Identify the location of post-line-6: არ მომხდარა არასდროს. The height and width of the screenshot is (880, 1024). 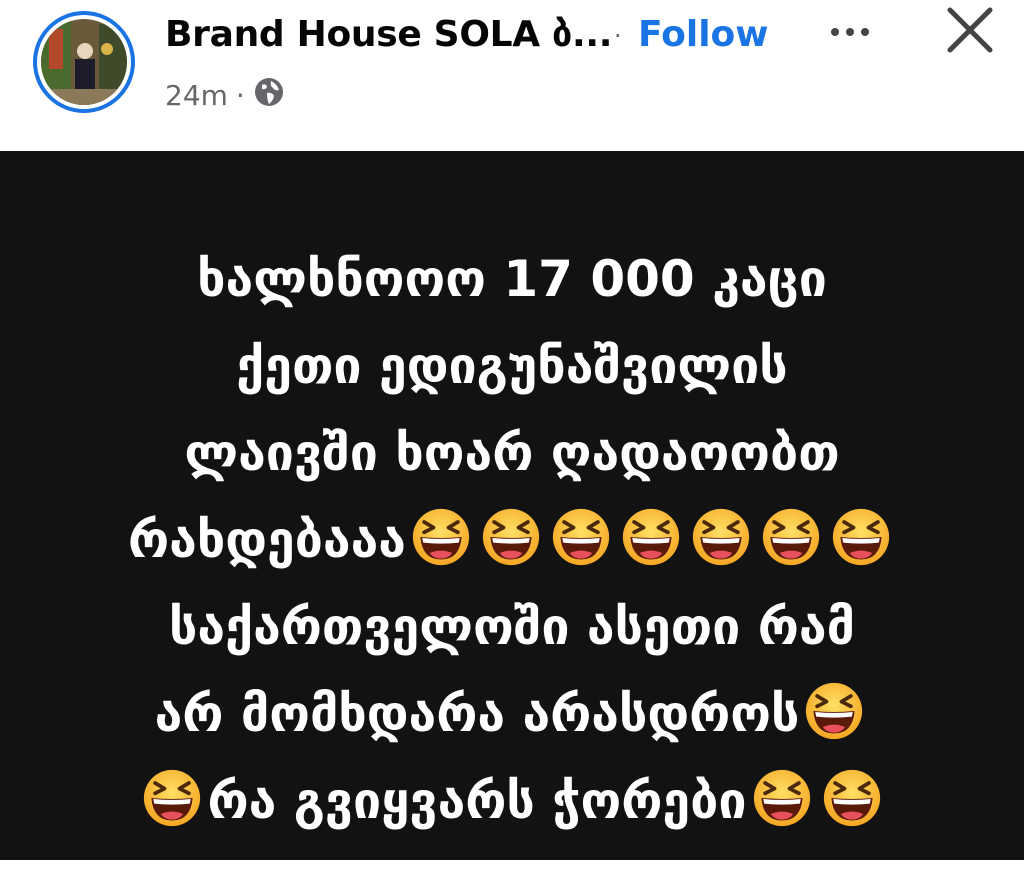
(512, 714).